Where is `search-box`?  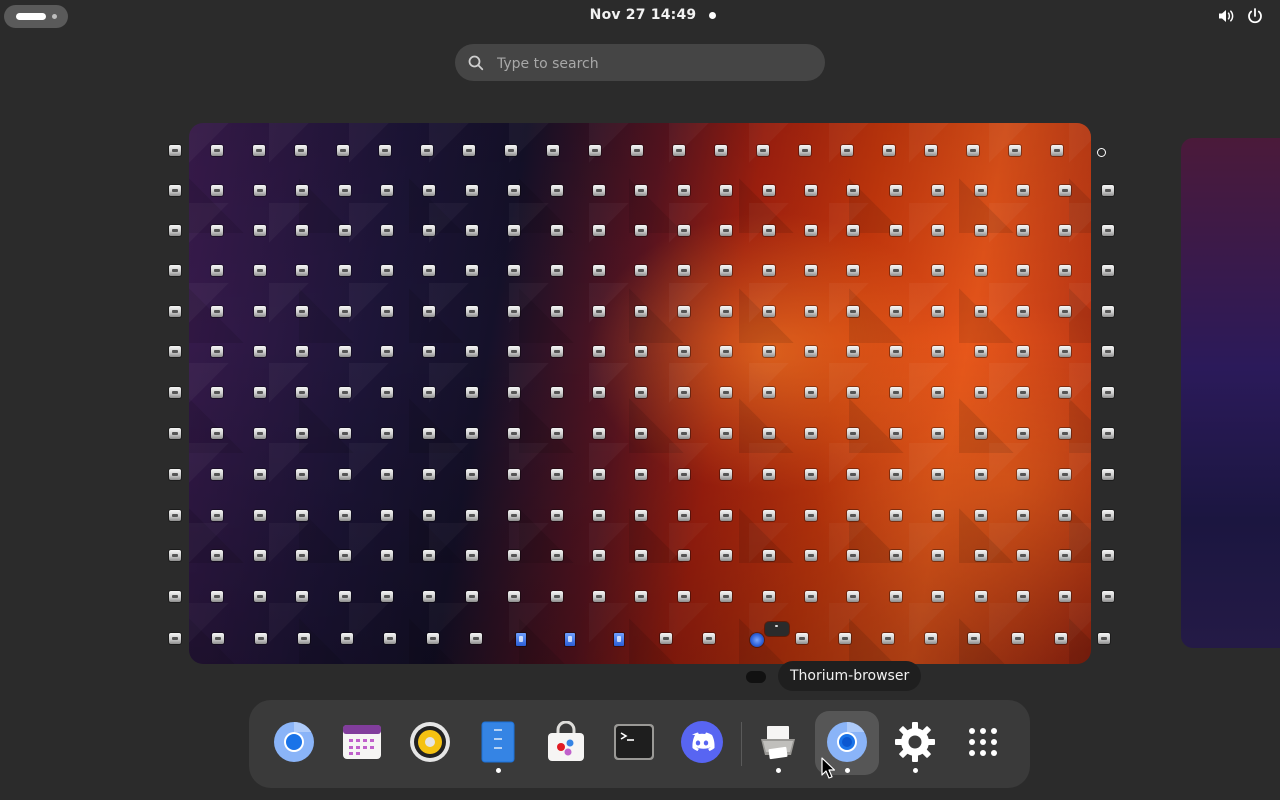
search-box is located at coordinates (640, 63).